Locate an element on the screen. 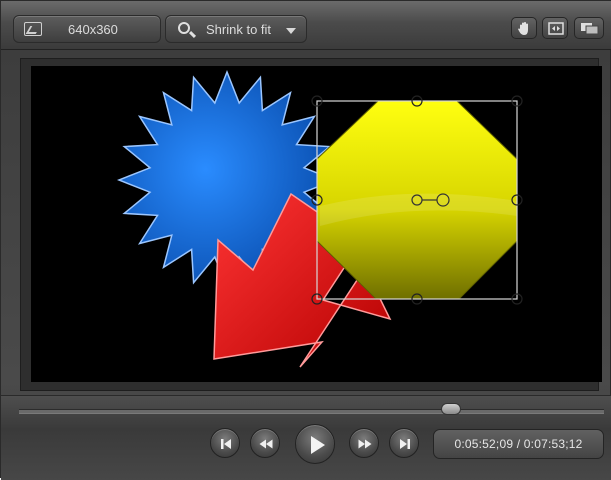  go-to-start-button is located at coordinates (225, 443).